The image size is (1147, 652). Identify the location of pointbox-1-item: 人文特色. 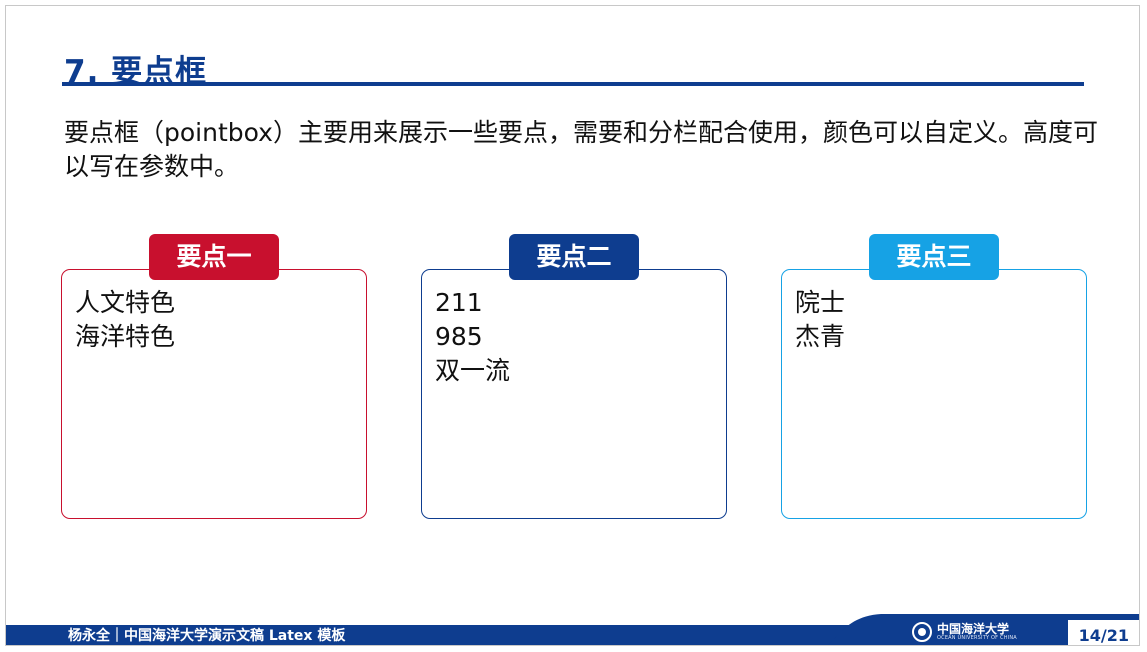
(125, 302).